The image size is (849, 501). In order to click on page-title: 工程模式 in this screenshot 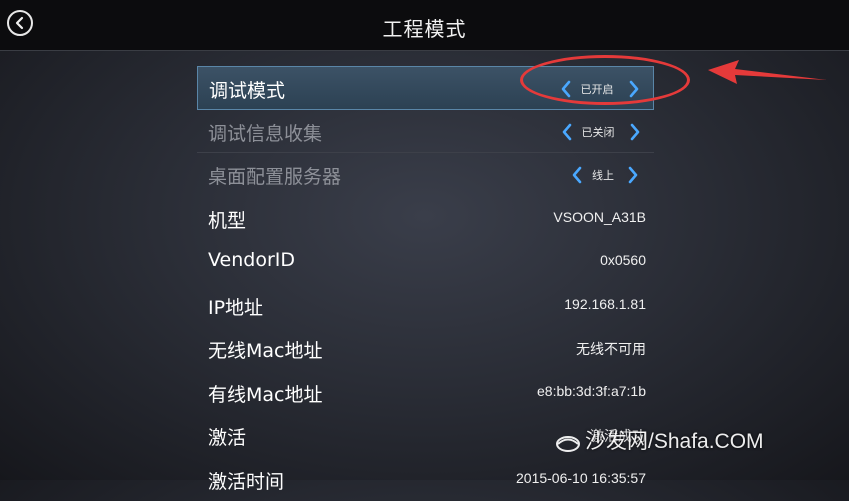, I will do `click(424, 27)`.